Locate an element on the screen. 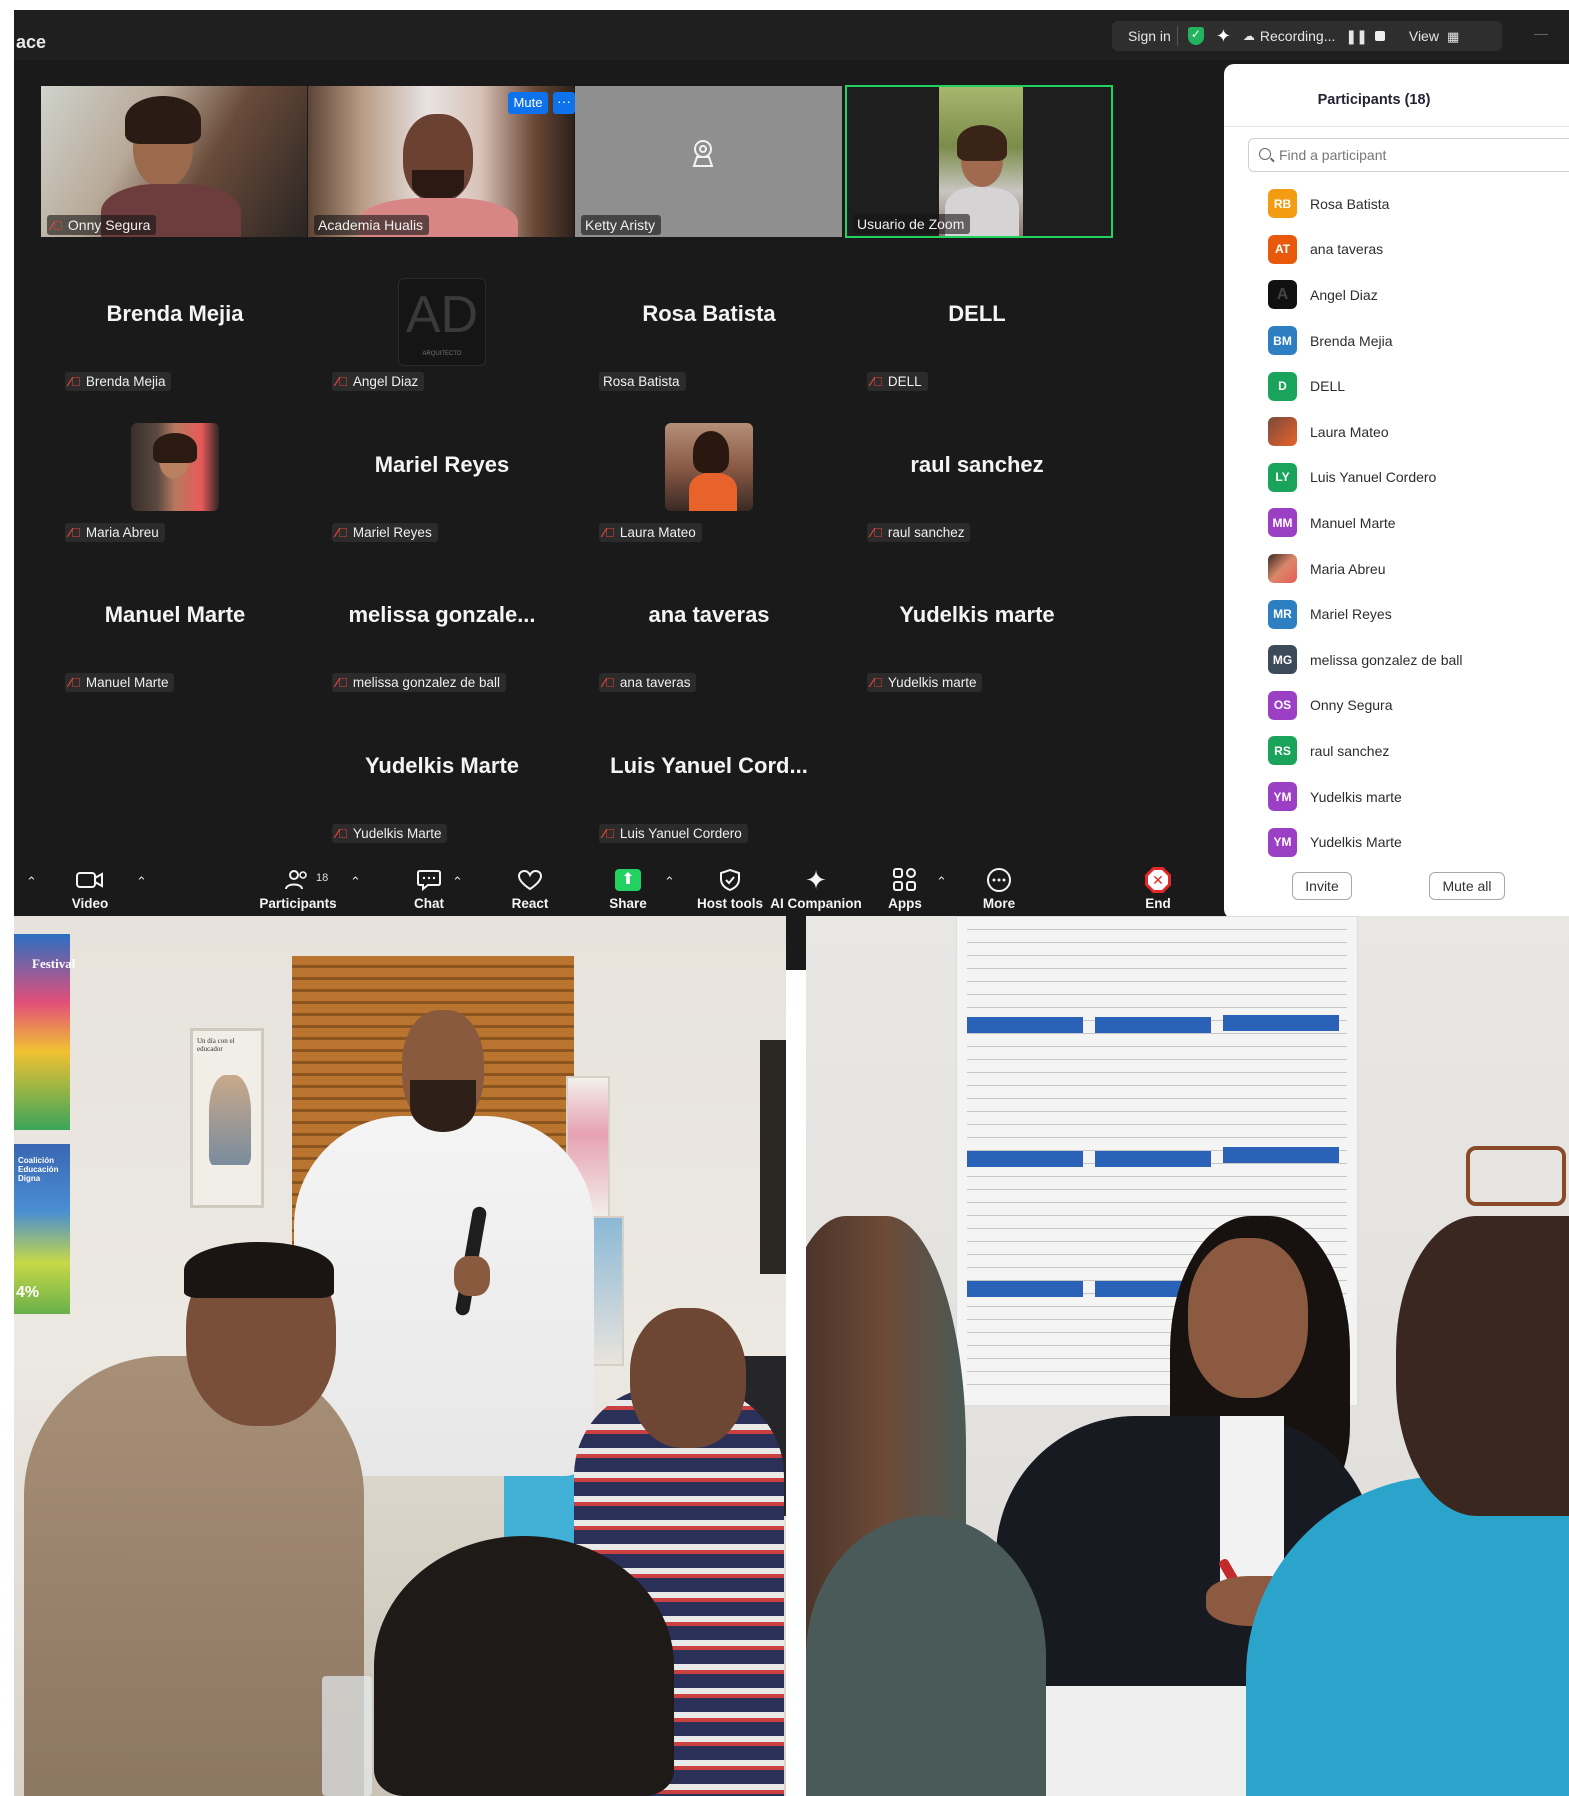  tile-name: Academia Hualis is located at coordinates (371, 225).